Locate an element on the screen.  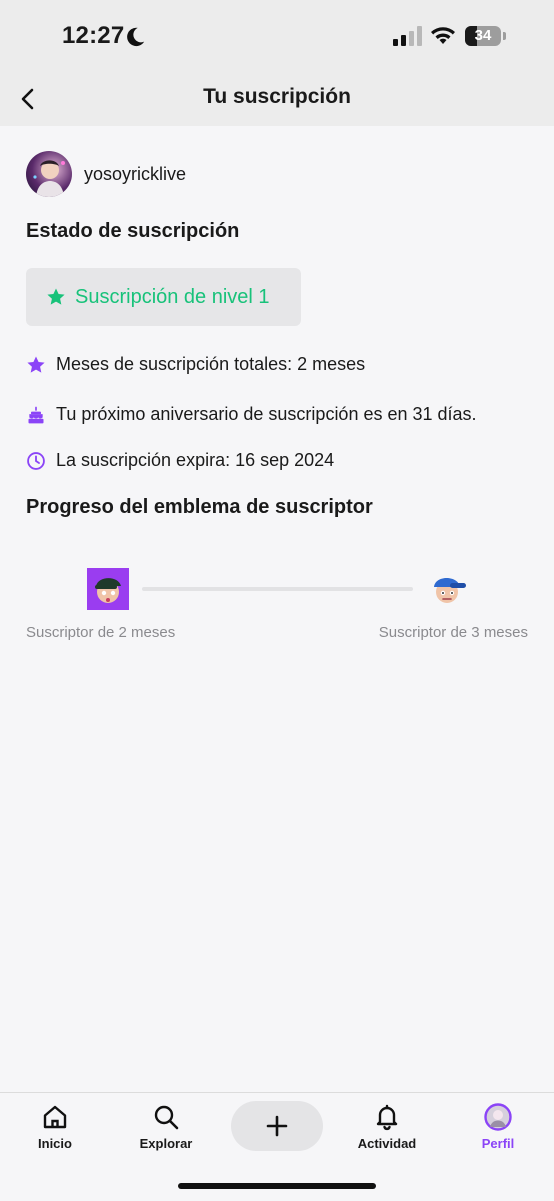
progress-track is located at coordinates (277, 589).